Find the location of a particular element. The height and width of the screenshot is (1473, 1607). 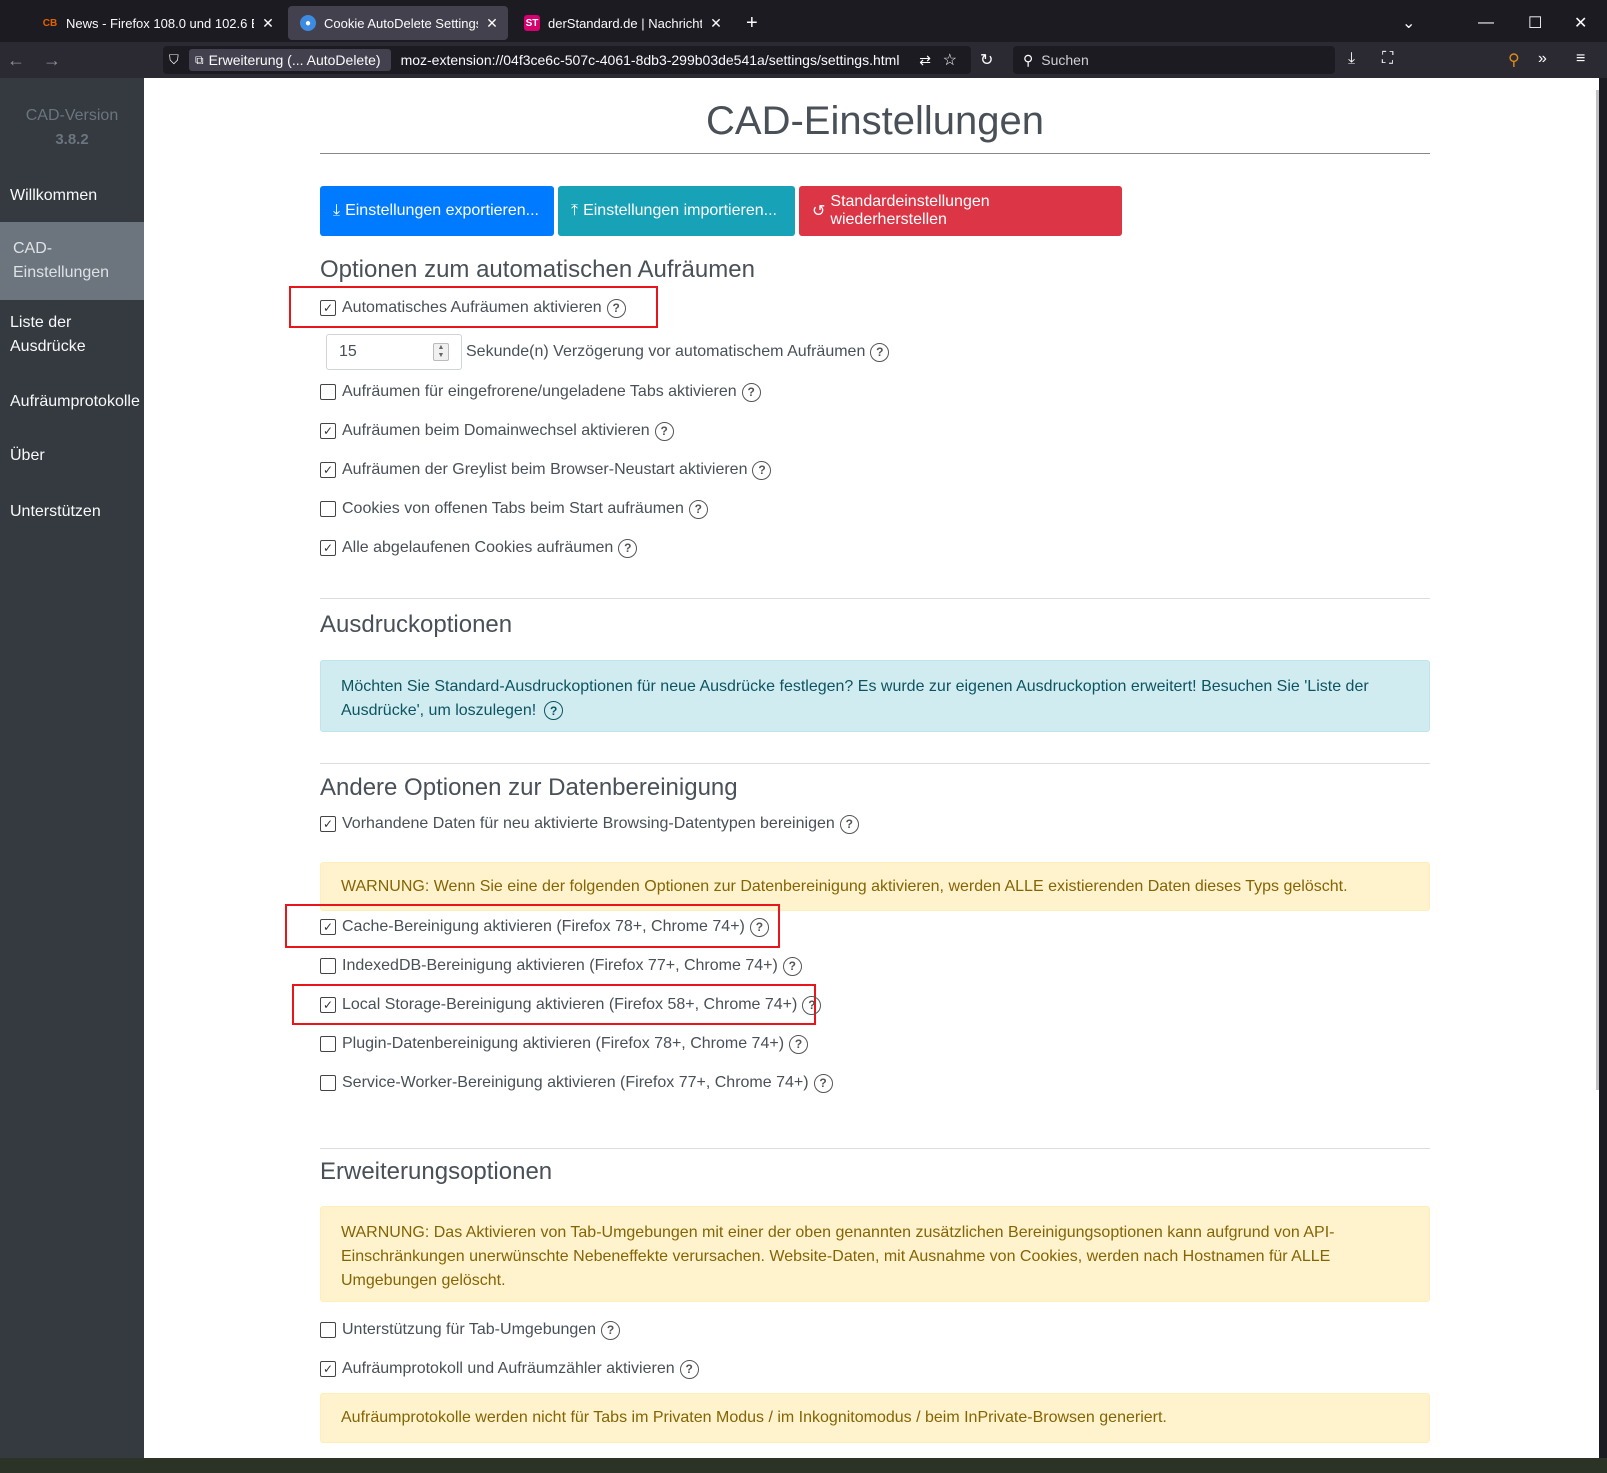

back-icon: ← is located at coordinates (16, 60).